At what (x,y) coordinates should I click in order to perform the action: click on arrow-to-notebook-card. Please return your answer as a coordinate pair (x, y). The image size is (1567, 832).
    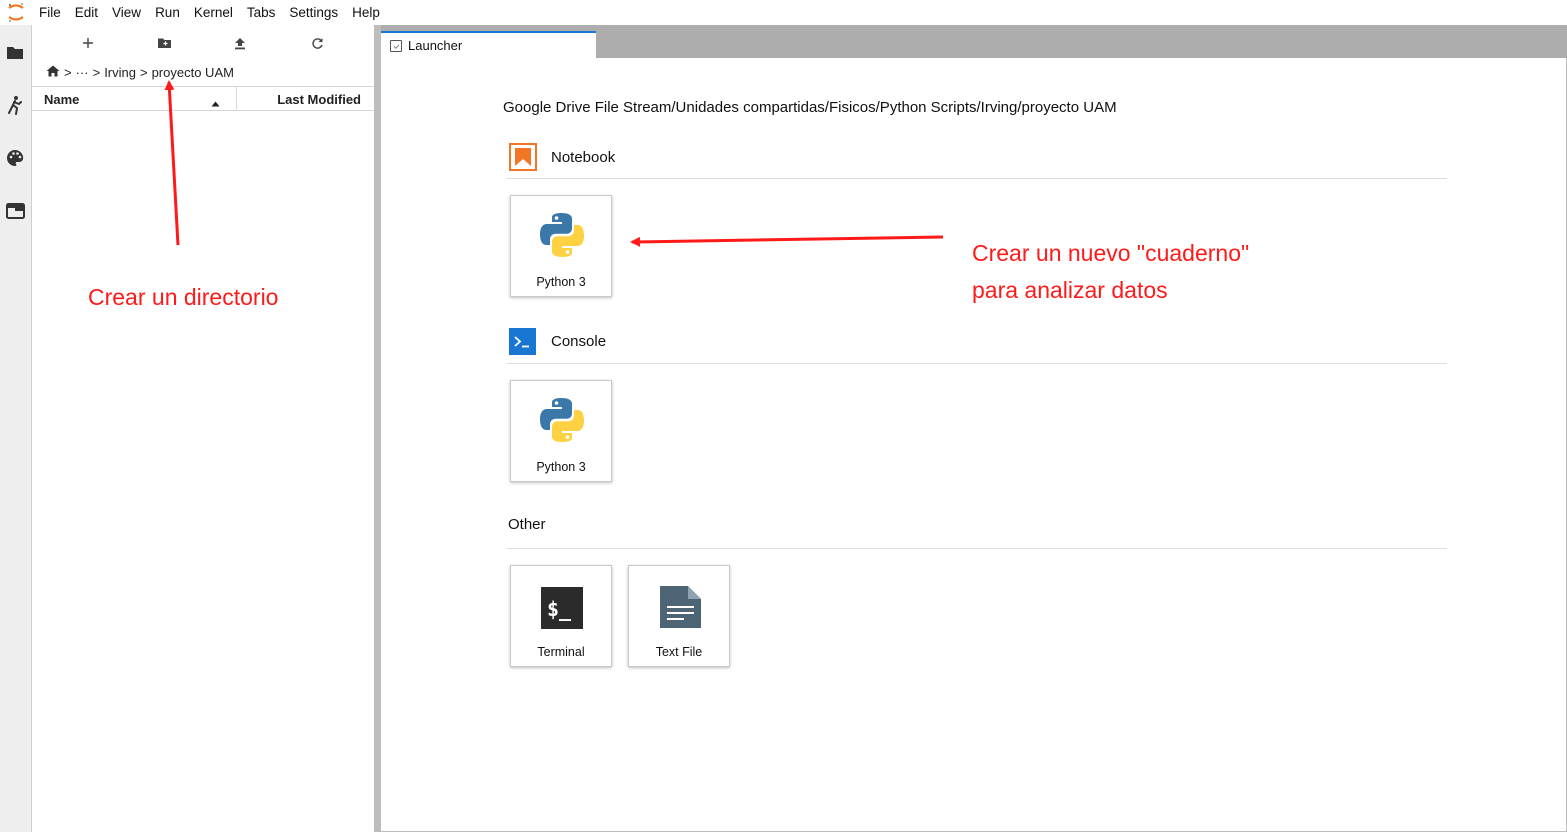
    Looking at the image, I should click on (787, 241).